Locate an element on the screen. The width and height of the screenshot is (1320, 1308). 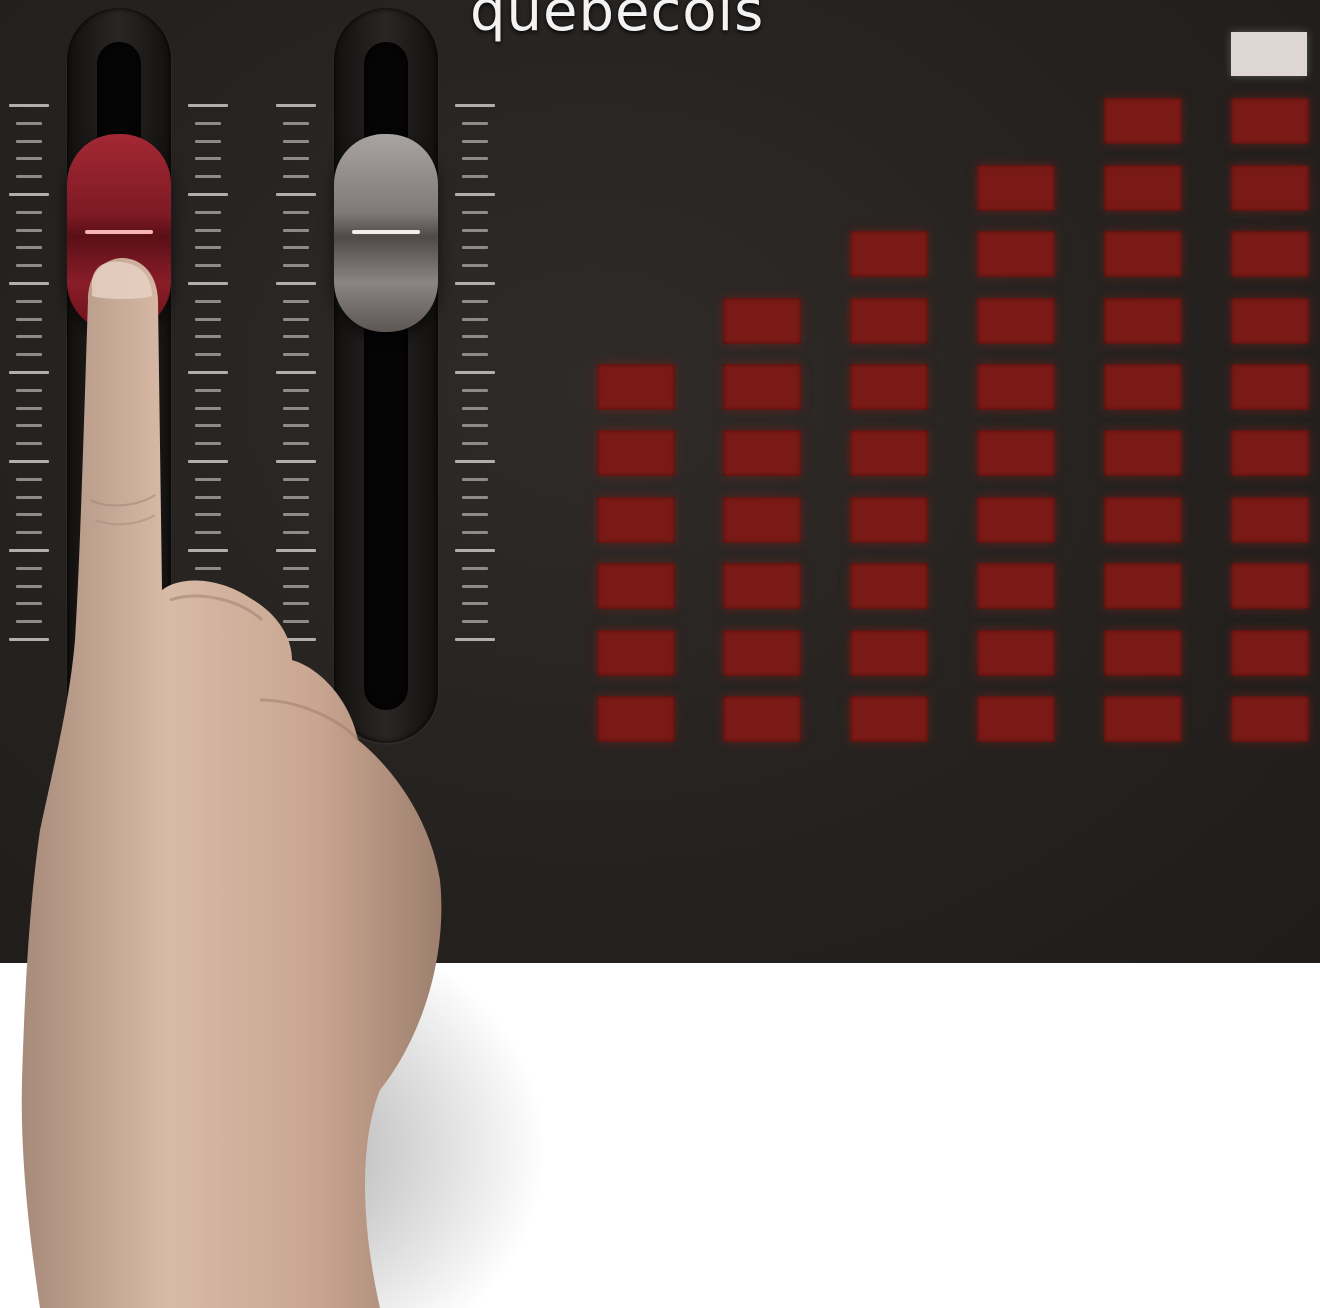
fader-2-track is located at coordinates (386, 375).